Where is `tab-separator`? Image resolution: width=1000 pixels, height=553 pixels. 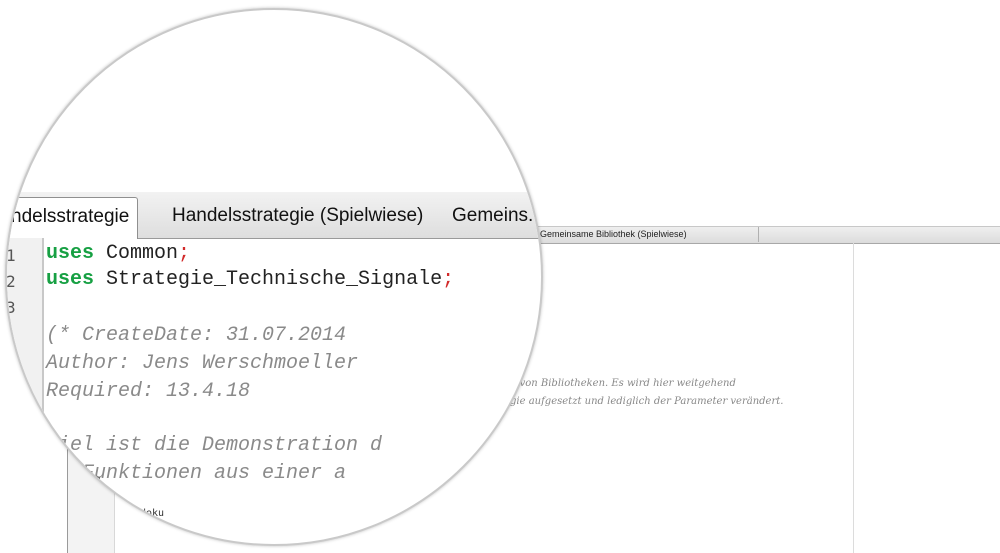 tab-separator is located at coordinates (758, 234).